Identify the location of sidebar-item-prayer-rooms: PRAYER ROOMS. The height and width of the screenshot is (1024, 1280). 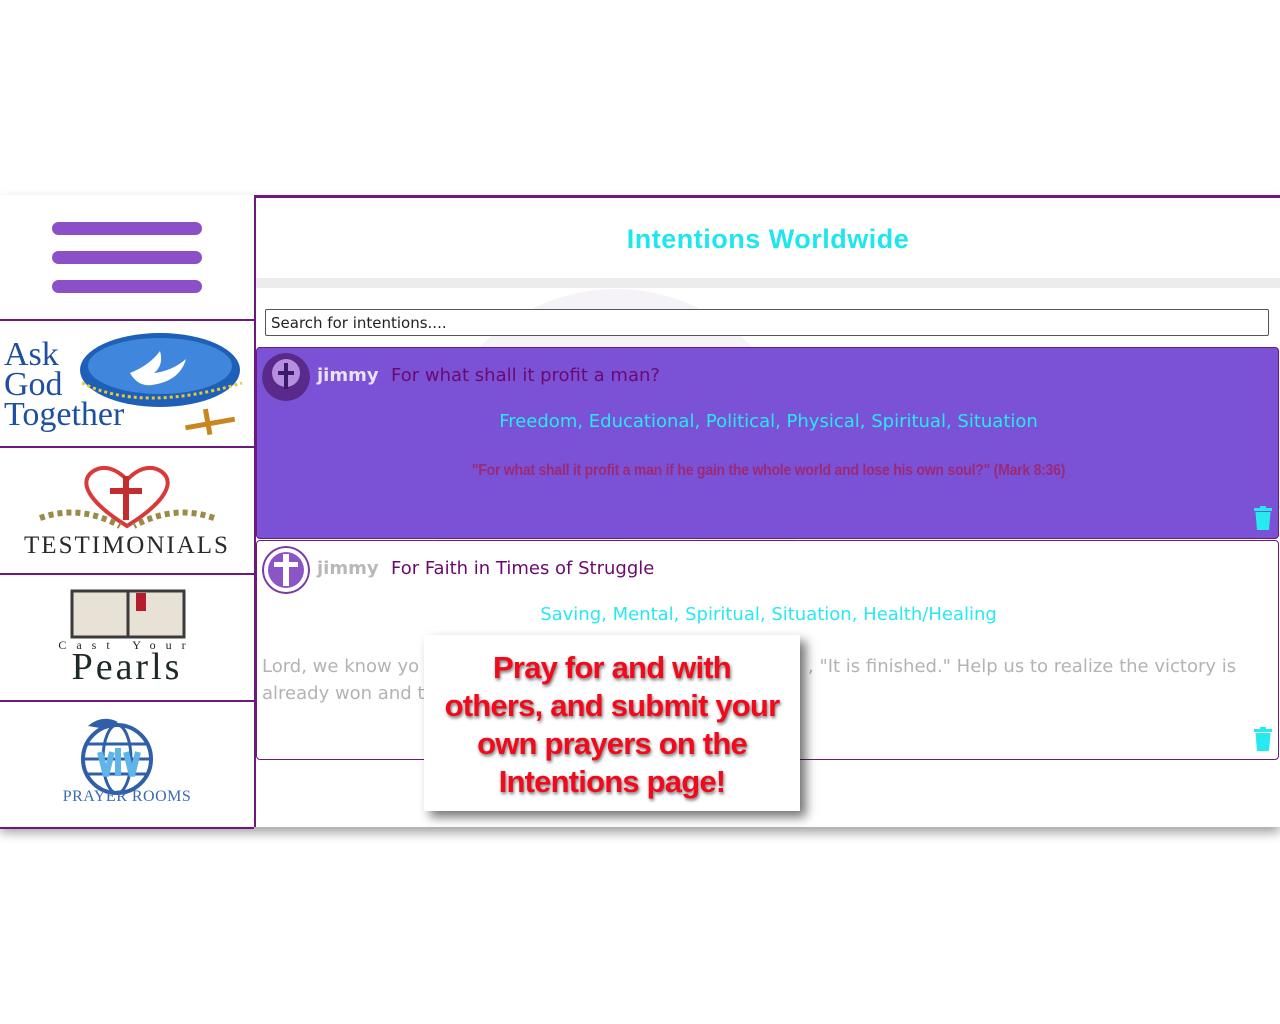
(127, 765).